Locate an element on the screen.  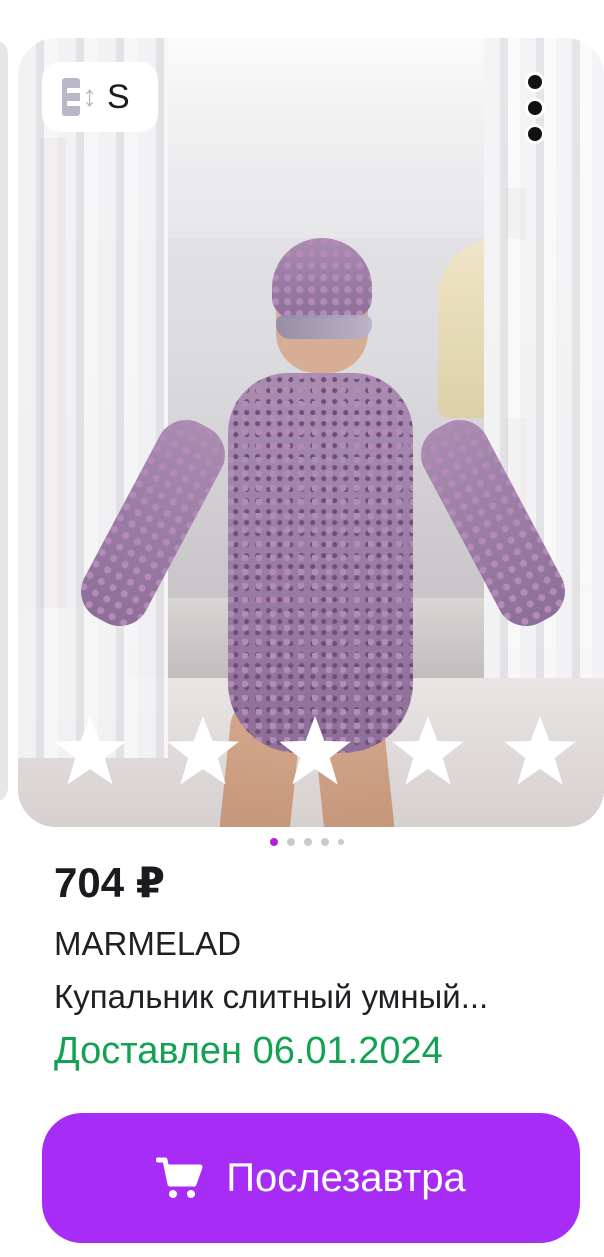
delivery-status: Доставлен 06.01.2024 is located at coordinates (248, 1051).